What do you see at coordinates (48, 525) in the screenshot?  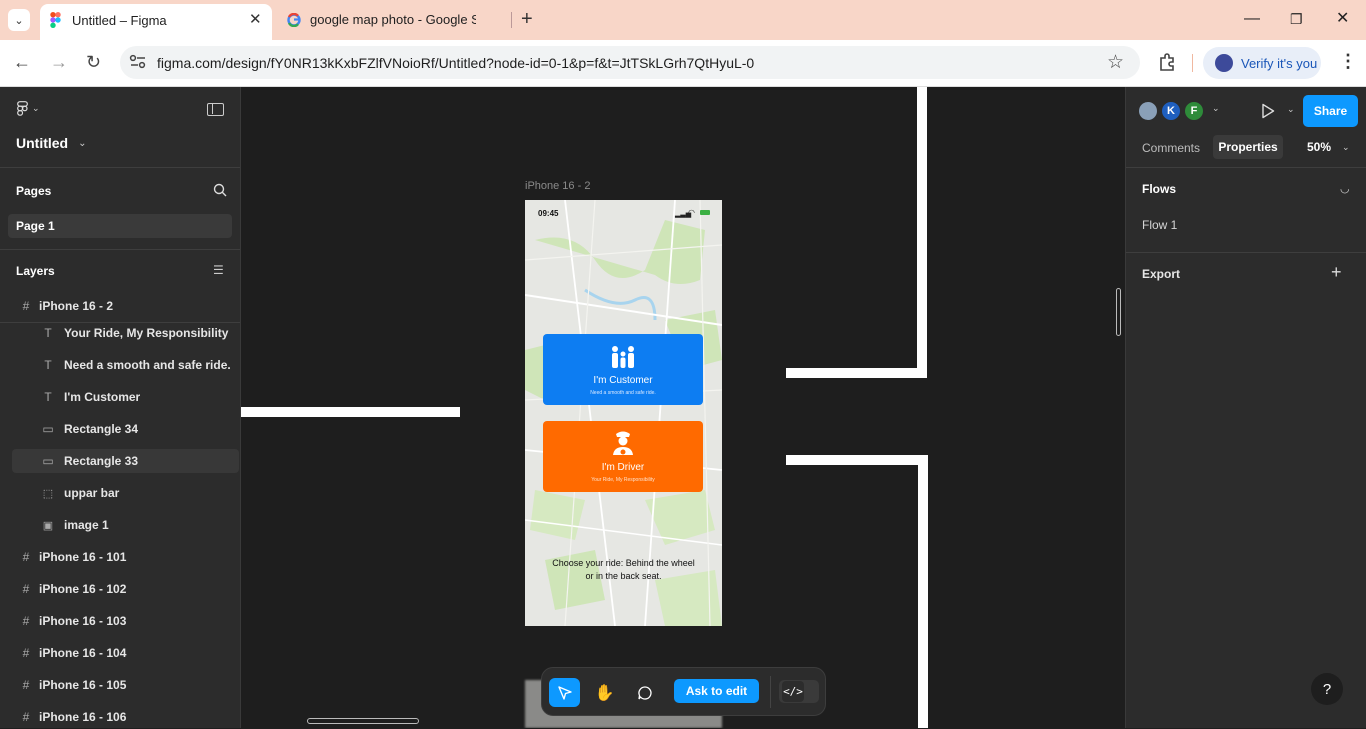 I see `image-icon: ▣` at bounding box center [48, 525].